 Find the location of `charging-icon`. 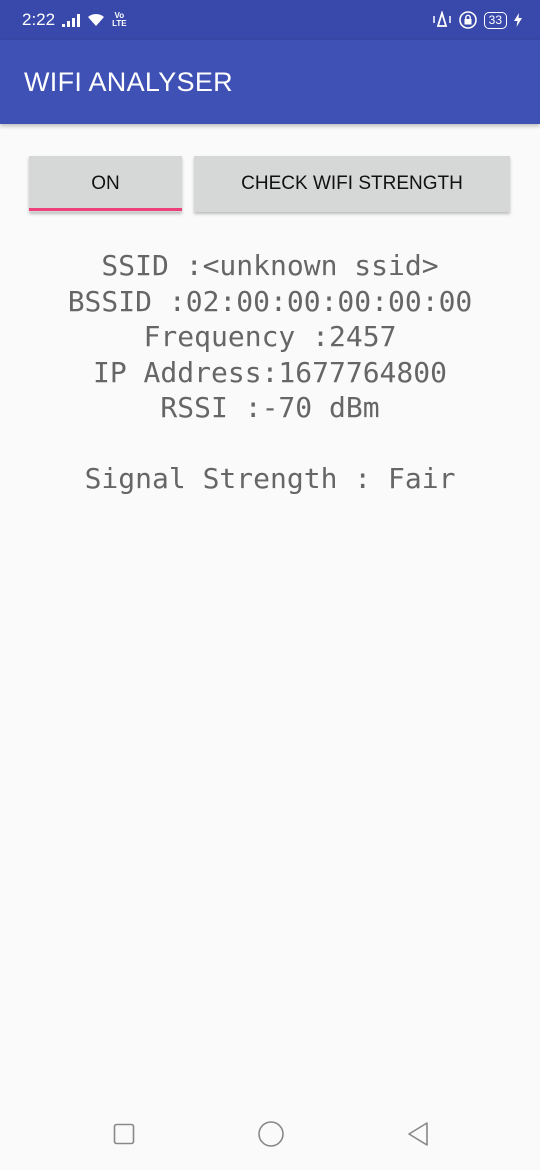

charging-icon is located at coordinates (518, 20).